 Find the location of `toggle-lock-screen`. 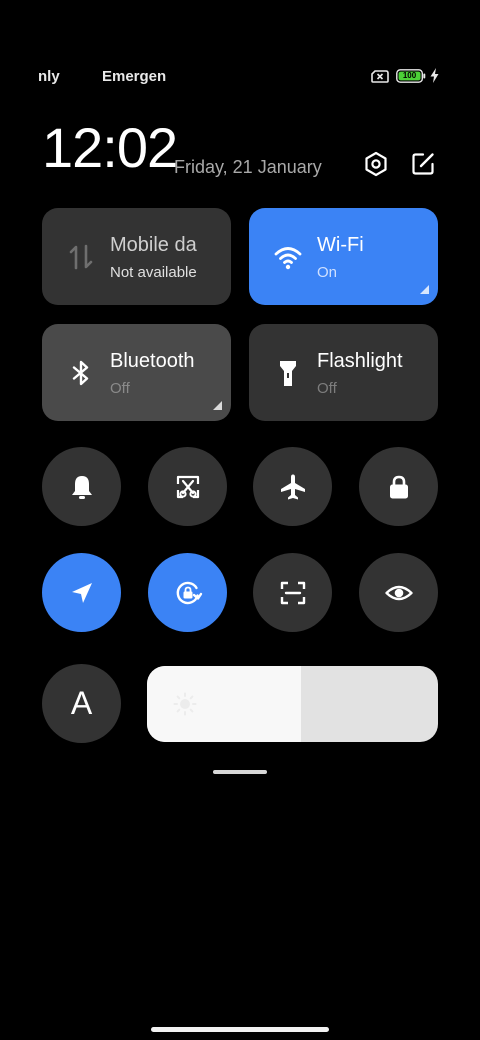

toggle-lock-screen is located at coordinates (398, 486).